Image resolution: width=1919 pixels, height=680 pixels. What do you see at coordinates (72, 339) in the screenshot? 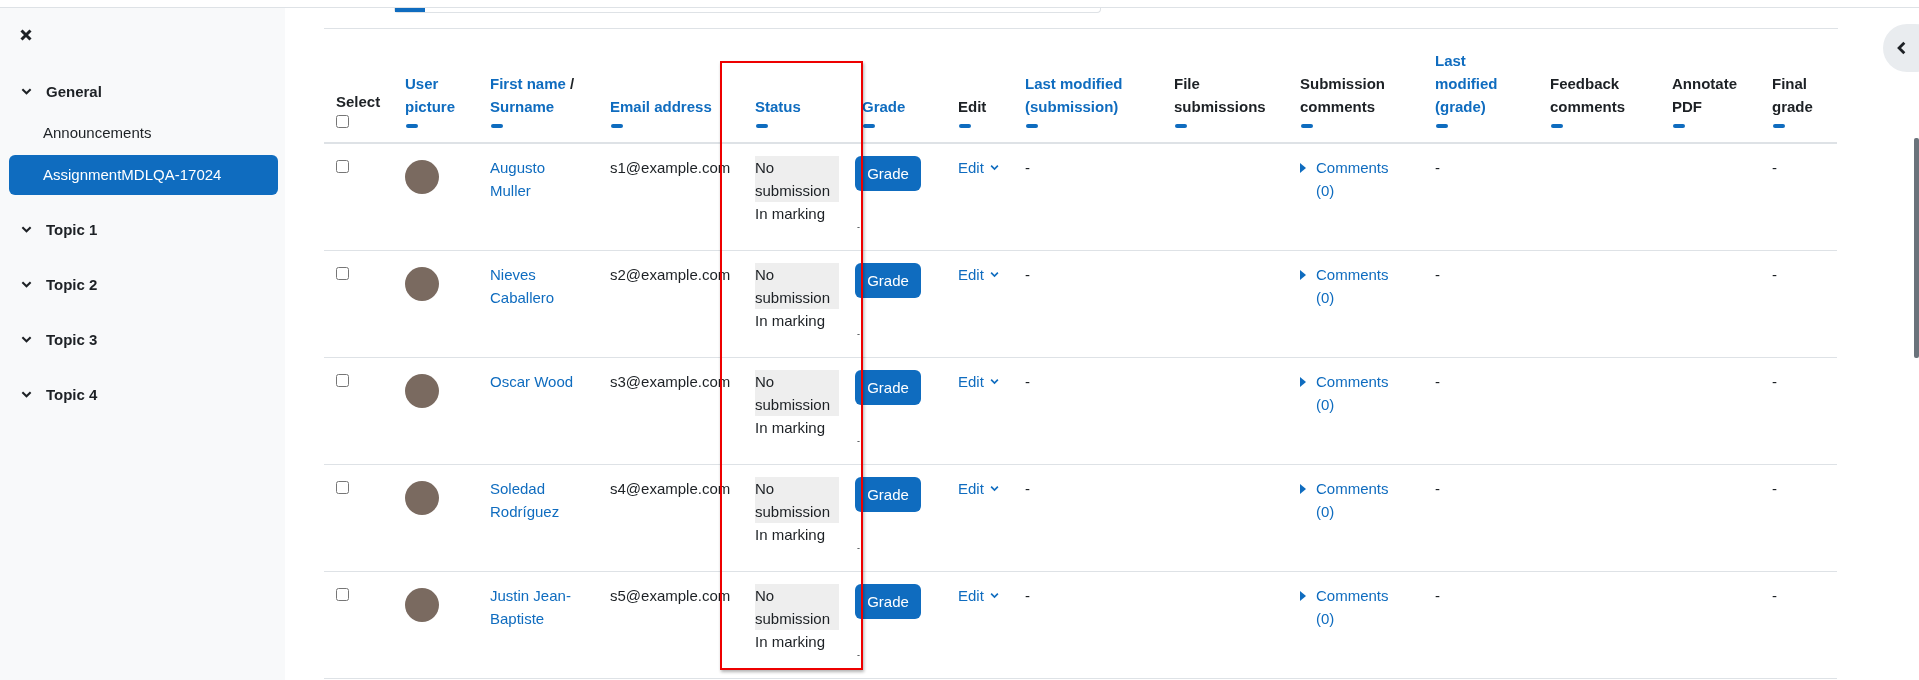
I see `section-title: Topic 3` at bounding box center [72, 339].